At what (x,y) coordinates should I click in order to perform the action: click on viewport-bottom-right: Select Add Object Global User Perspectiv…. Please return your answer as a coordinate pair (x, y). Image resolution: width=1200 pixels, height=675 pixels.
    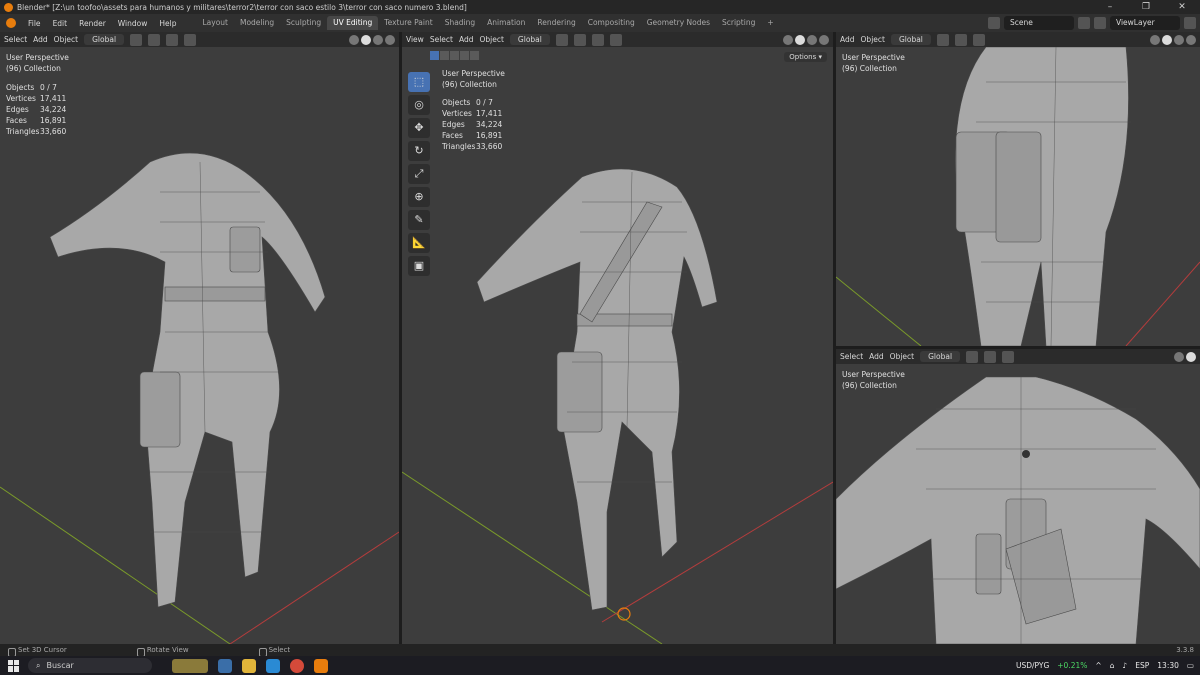
    Looking at the image, I should click on (1018, 496).